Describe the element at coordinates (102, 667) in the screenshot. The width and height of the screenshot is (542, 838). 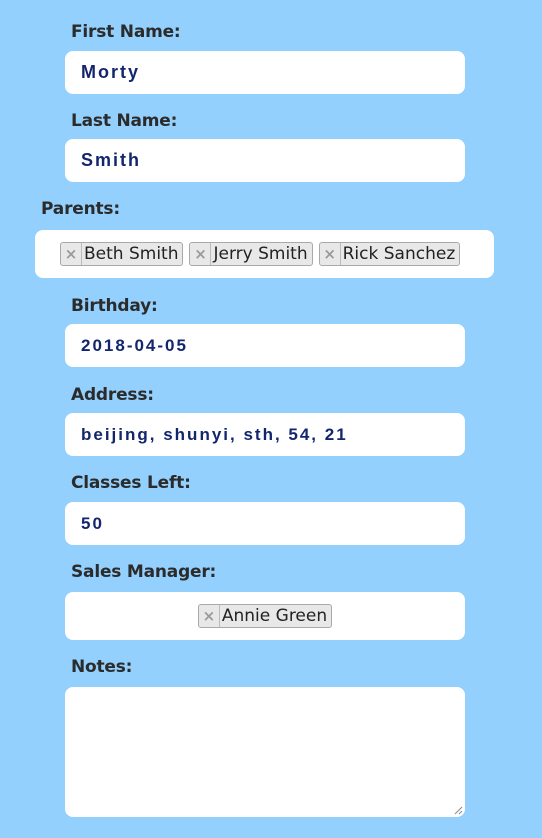
I see `notes-label: Notes:` at that location.